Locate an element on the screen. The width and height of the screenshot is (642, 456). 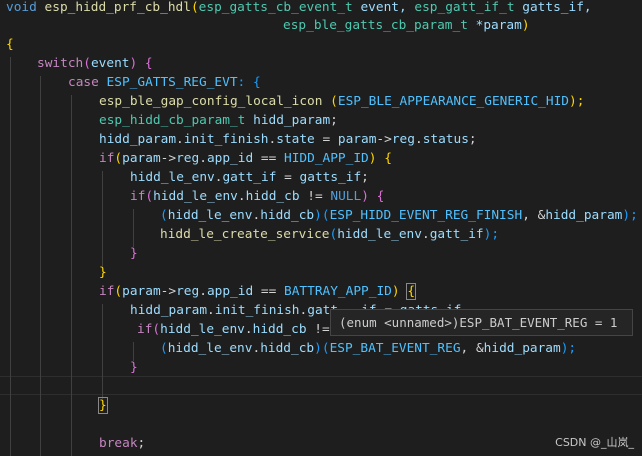
code-line-7: esp_hidd_cb_param_t hidd_param; is located at coordinates (218, 120).